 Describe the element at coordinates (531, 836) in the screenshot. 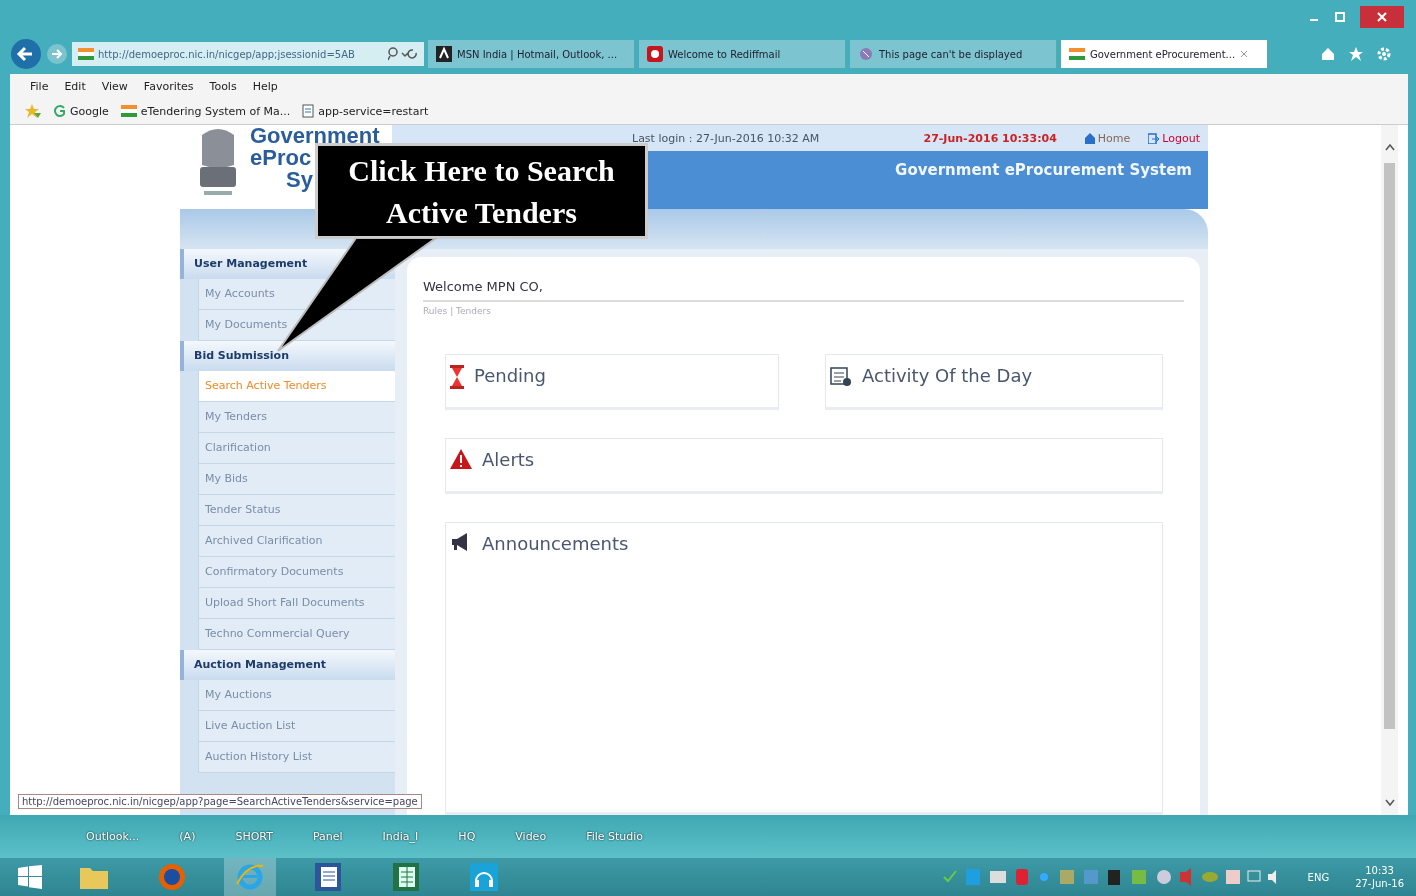

I see `desktop-icon-label: Video` at that location.